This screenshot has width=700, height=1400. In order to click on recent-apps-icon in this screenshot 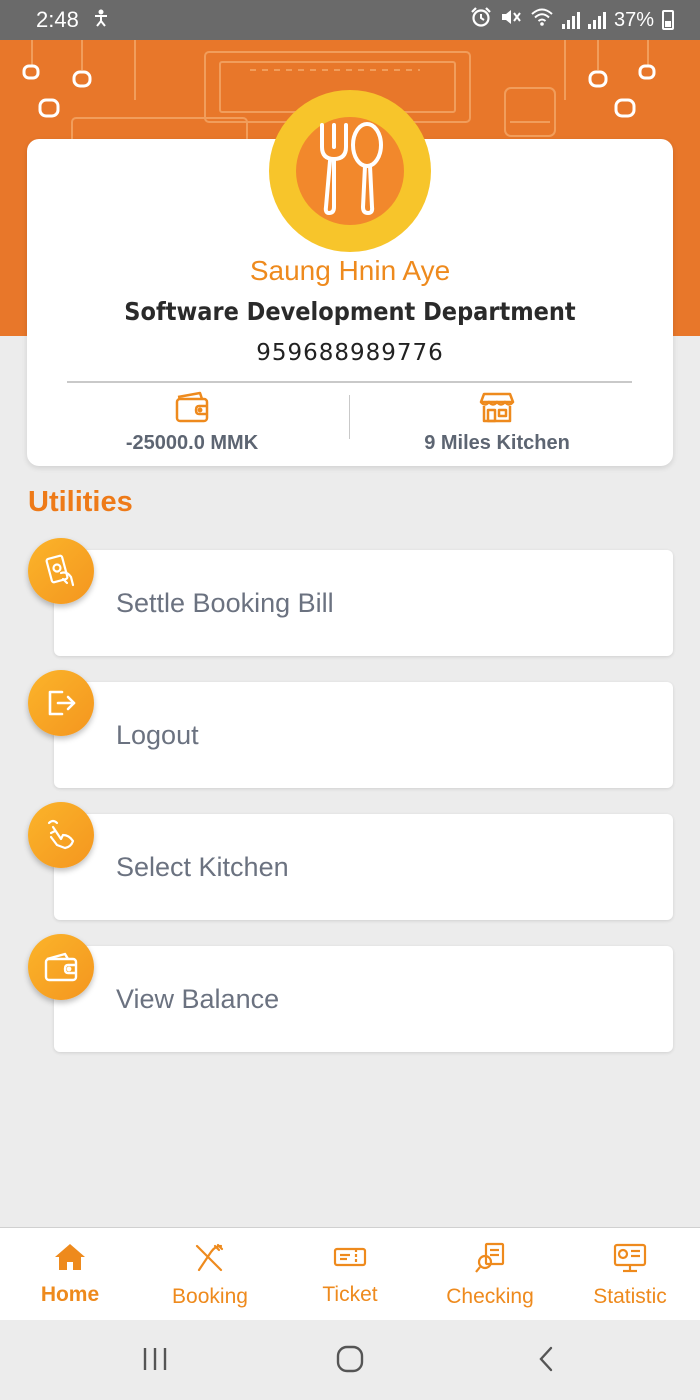, I will do `click(155, 1361)`.